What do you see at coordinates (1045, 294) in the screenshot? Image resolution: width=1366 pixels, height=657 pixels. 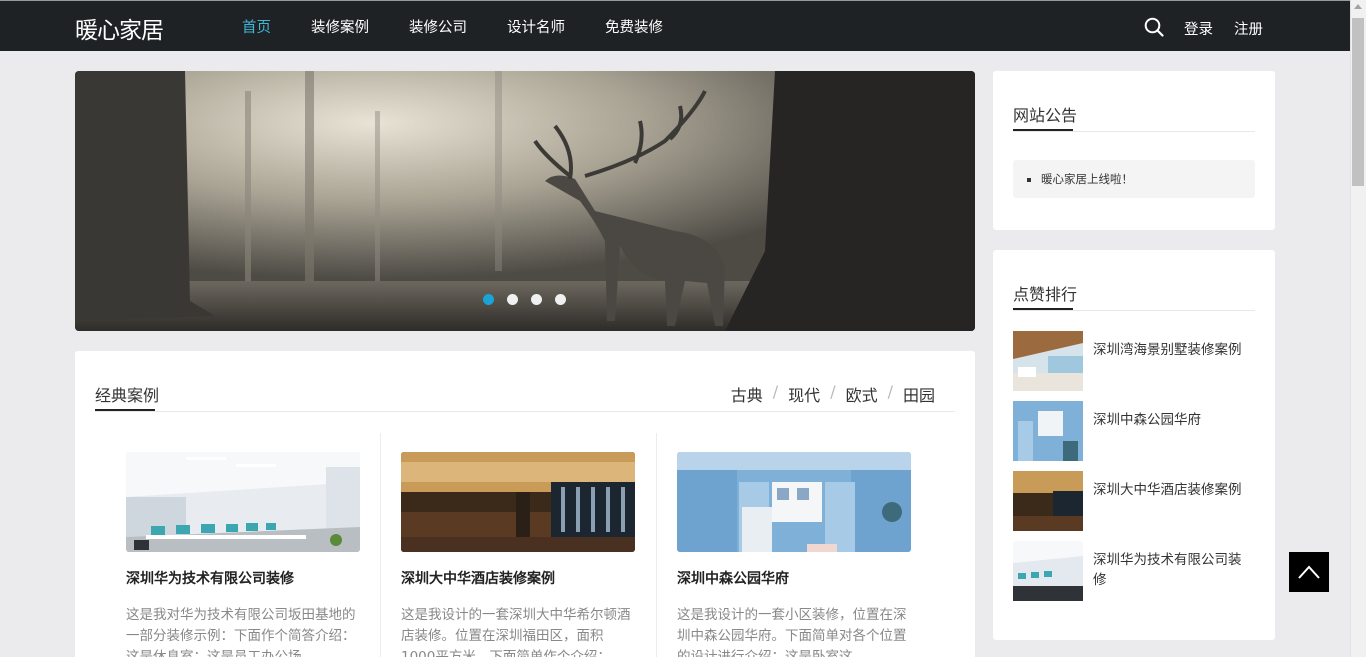 I see `ranking-title: 点赞排行` at bounding box center [1045, 294].